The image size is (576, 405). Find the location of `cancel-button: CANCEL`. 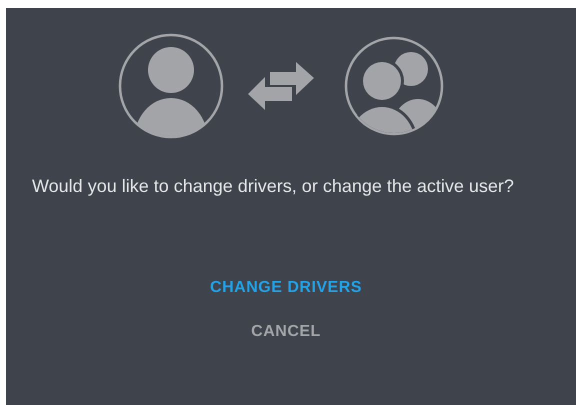

cancel-button: CANCEL is located at coordinates (286, 332).